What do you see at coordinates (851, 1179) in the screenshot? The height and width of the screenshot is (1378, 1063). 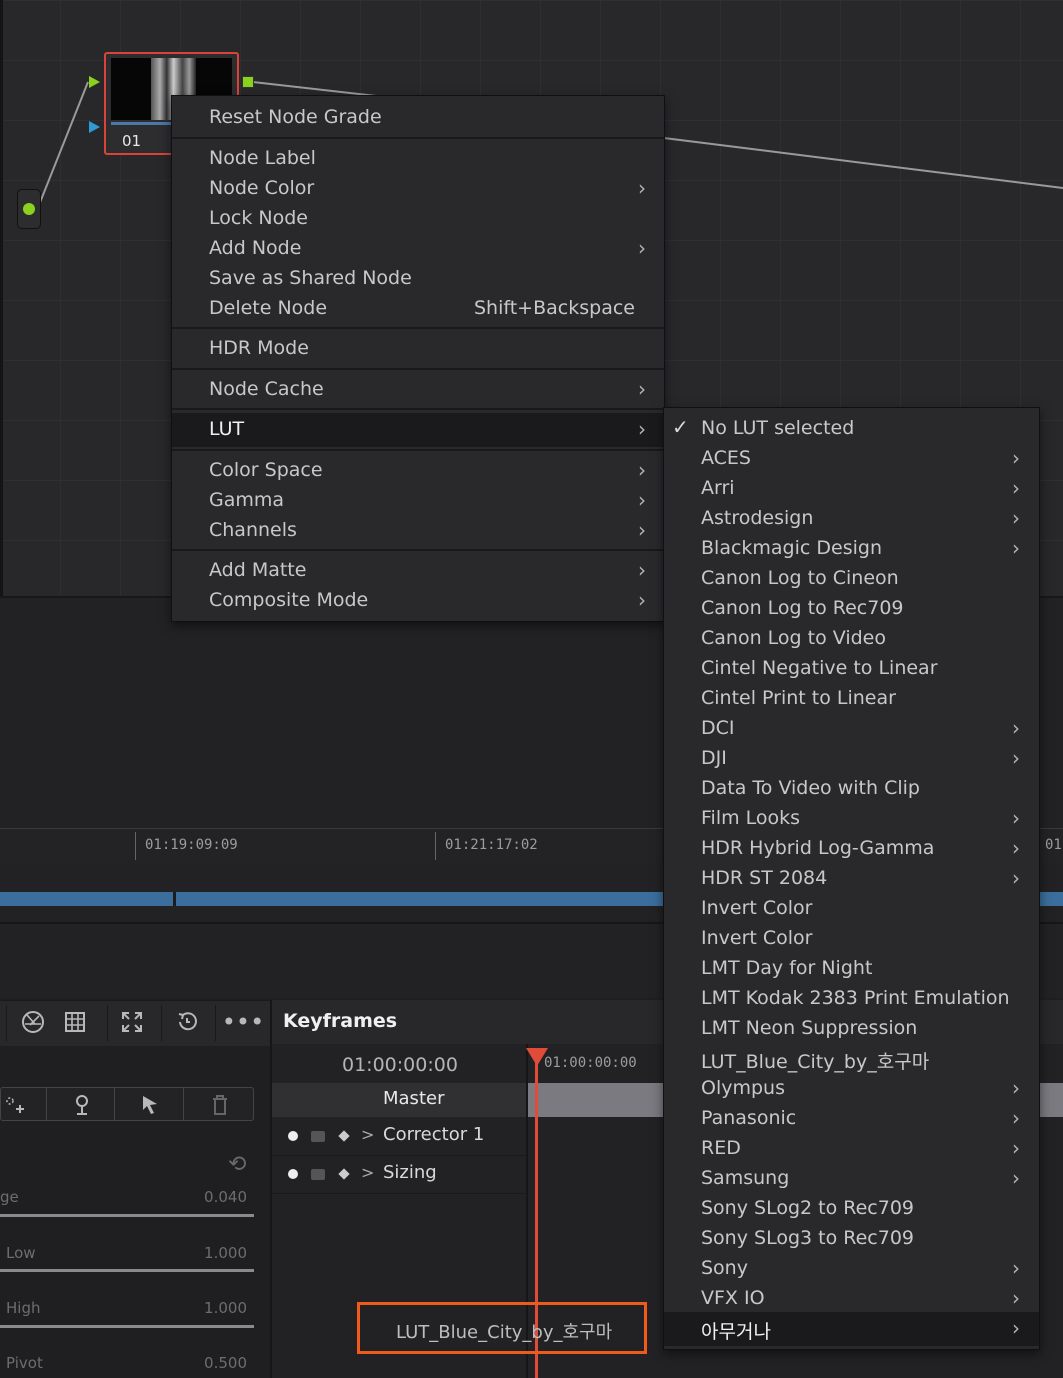 I see `lut-item: Samsung ›` at bounding box center [851, 1179].